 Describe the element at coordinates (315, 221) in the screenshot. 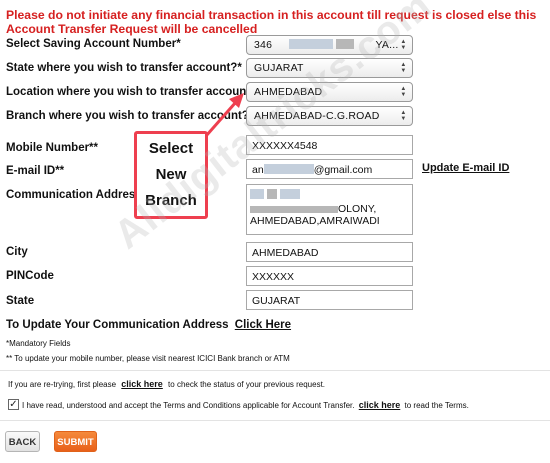

I see `address-line: AHMEDABAD,AMRAIWADI` at that location.